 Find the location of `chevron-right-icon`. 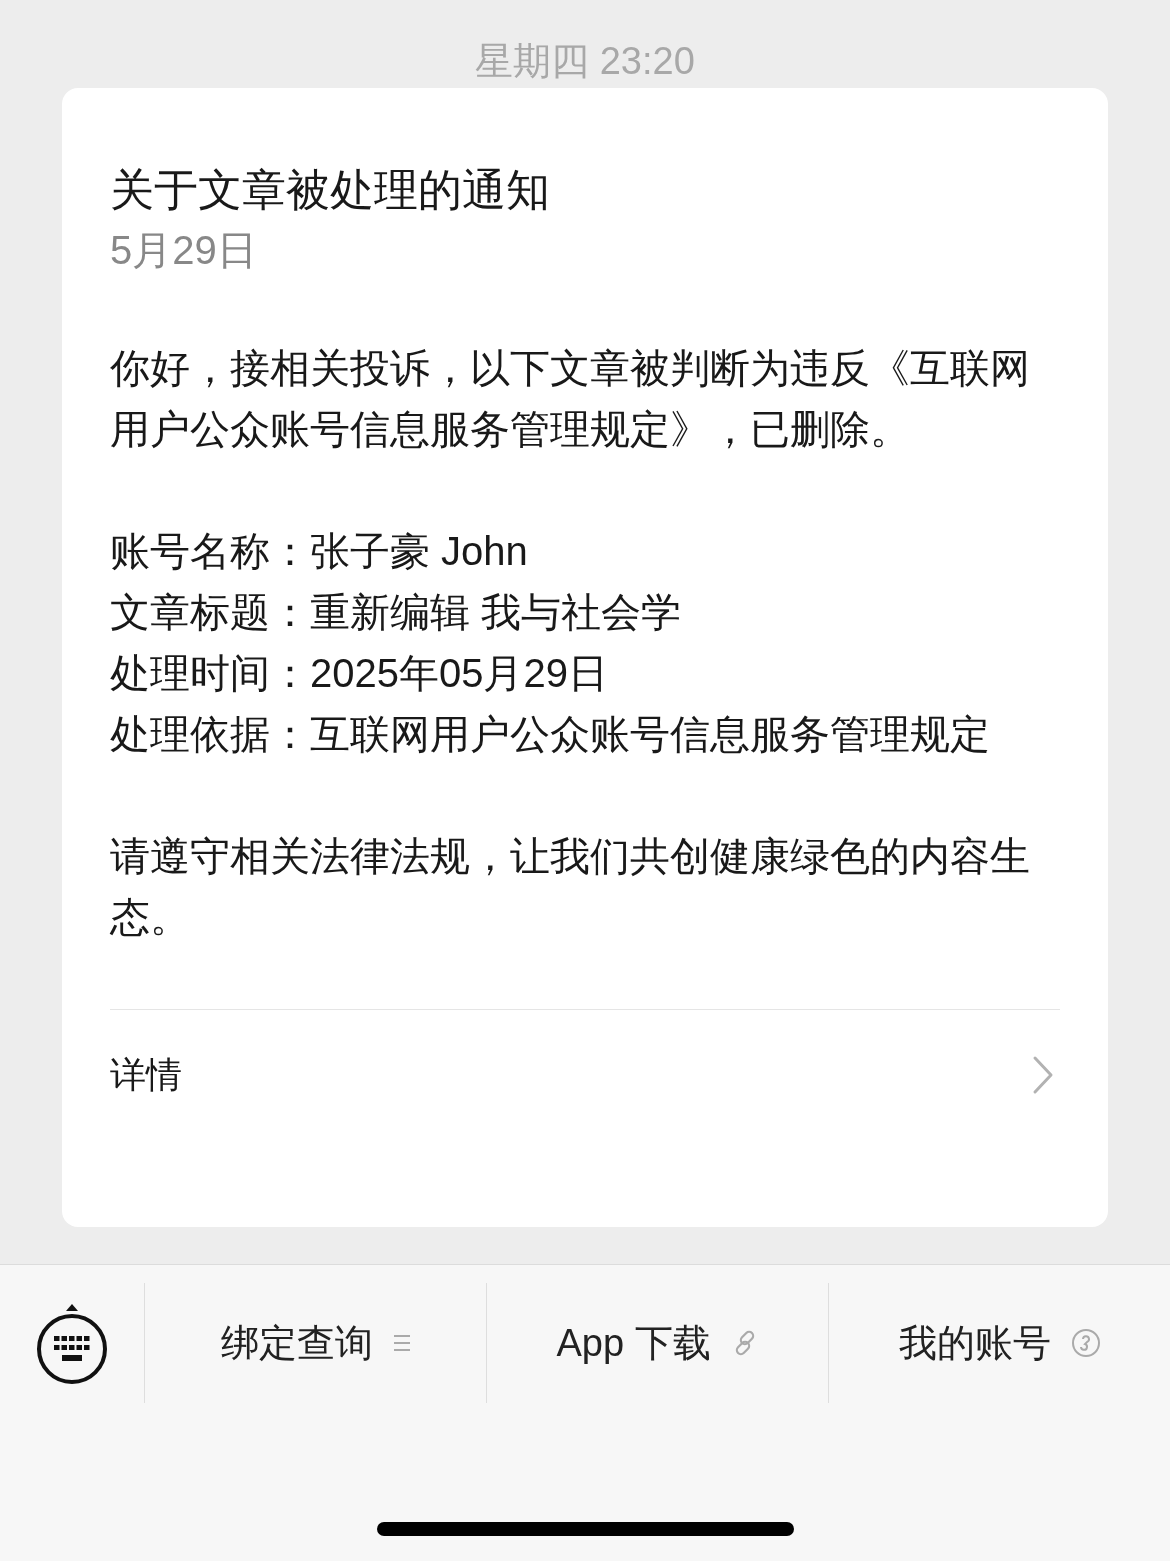

chevron-right-icon is located at coordinates (1043, 1075).